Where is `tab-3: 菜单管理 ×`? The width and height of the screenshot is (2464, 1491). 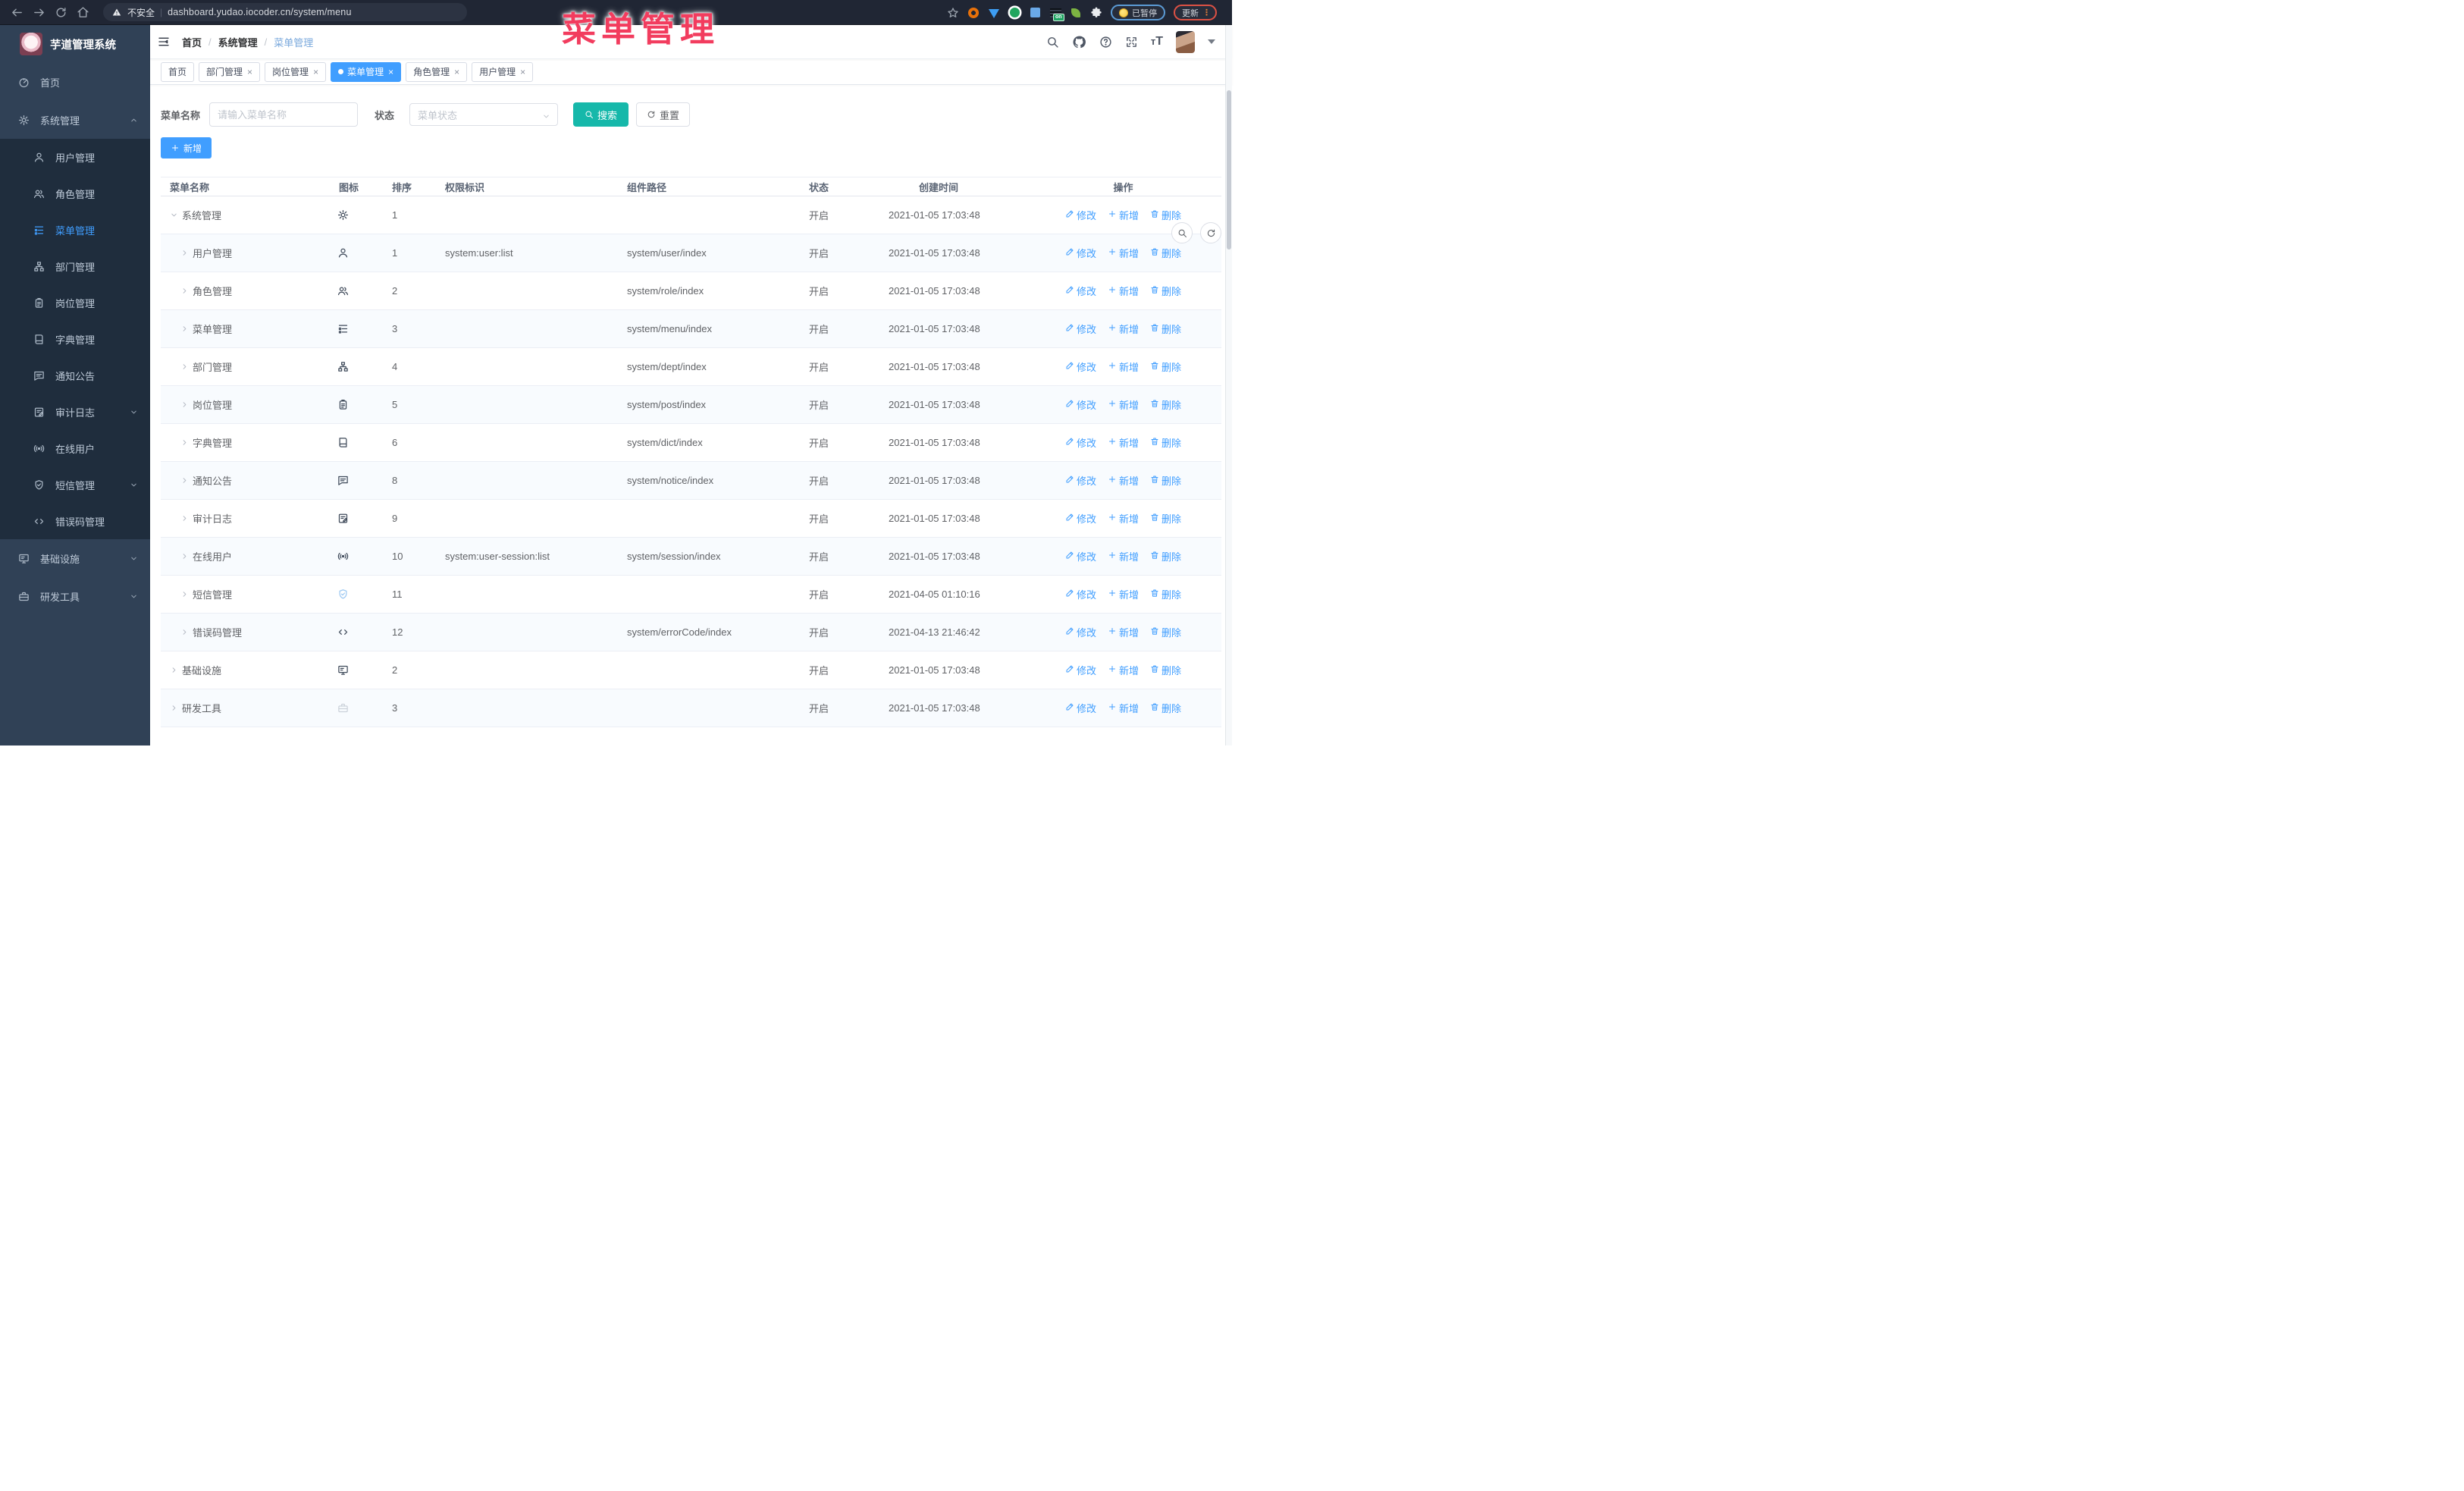
tab-3: 菜单管理 × is located at coordinates (366, 71).